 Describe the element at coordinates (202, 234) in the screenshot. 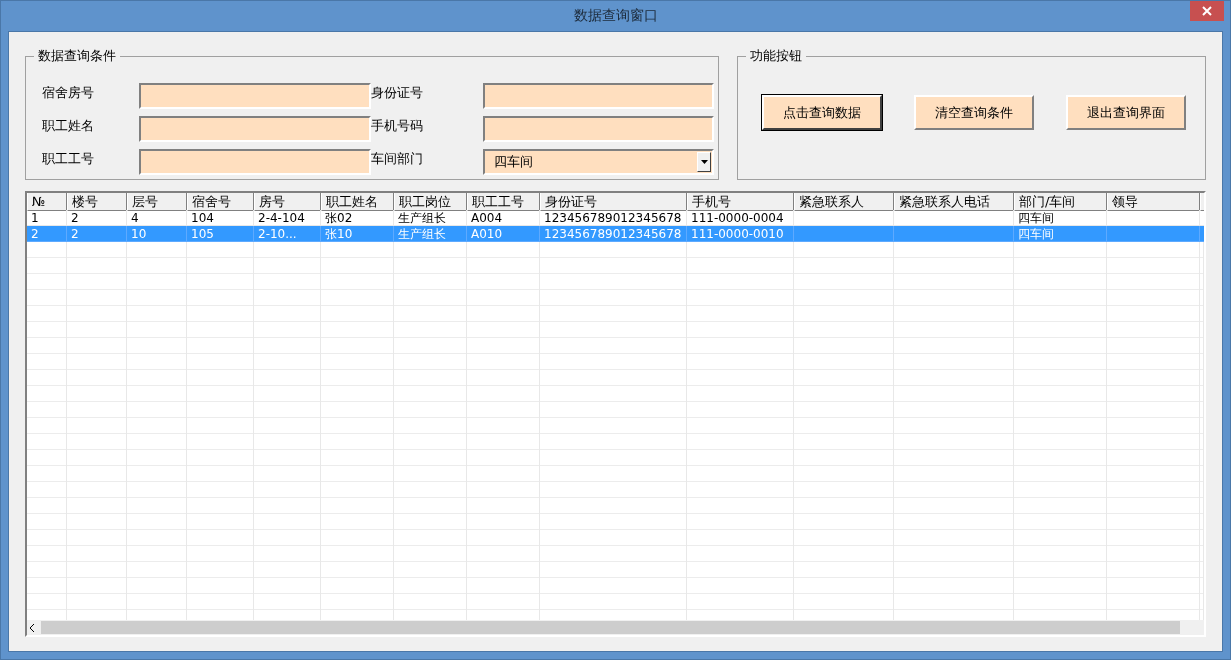

I see `table-cell: 105` at that location.